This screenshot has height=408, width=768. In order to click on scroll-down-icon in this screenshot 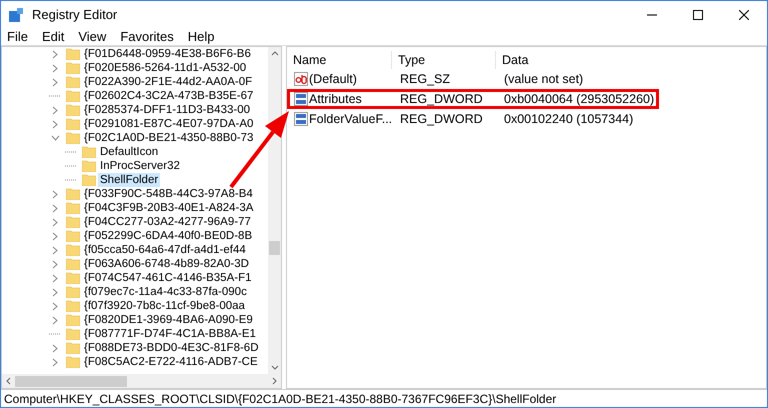, I will do `click(274, 367)`.